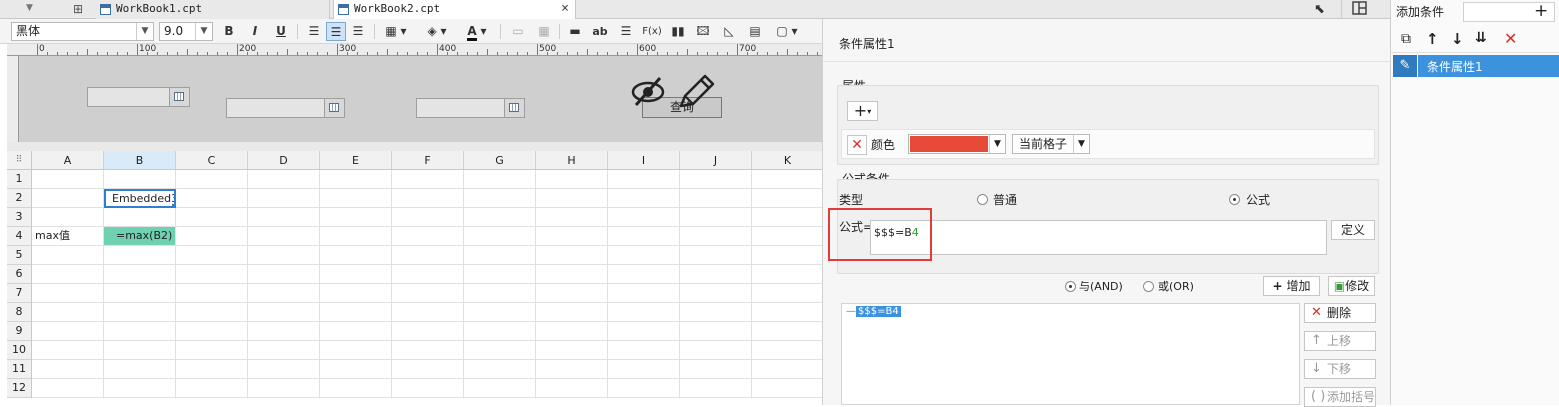 The image size is (1559, 407). I want to click on cell-d2, so click(284, 198).